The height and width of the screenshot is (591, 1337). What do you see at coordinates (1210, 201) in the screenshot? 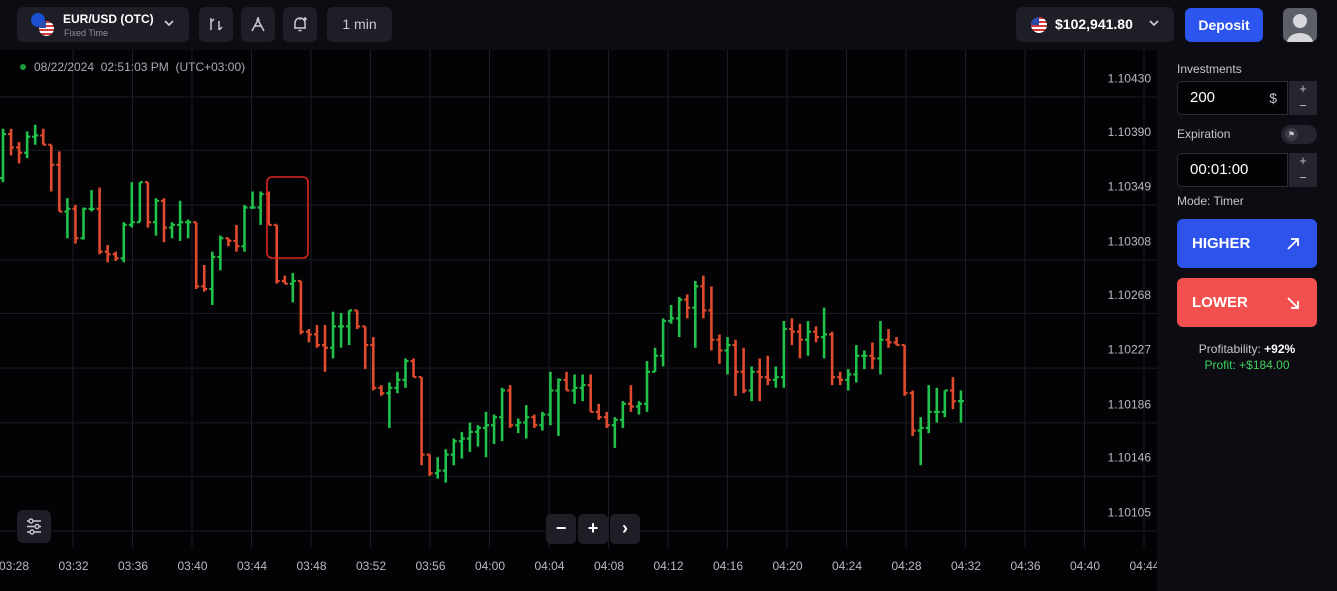
I see `mode-label: Mode: Timer` at bounding box center [1210, 201].